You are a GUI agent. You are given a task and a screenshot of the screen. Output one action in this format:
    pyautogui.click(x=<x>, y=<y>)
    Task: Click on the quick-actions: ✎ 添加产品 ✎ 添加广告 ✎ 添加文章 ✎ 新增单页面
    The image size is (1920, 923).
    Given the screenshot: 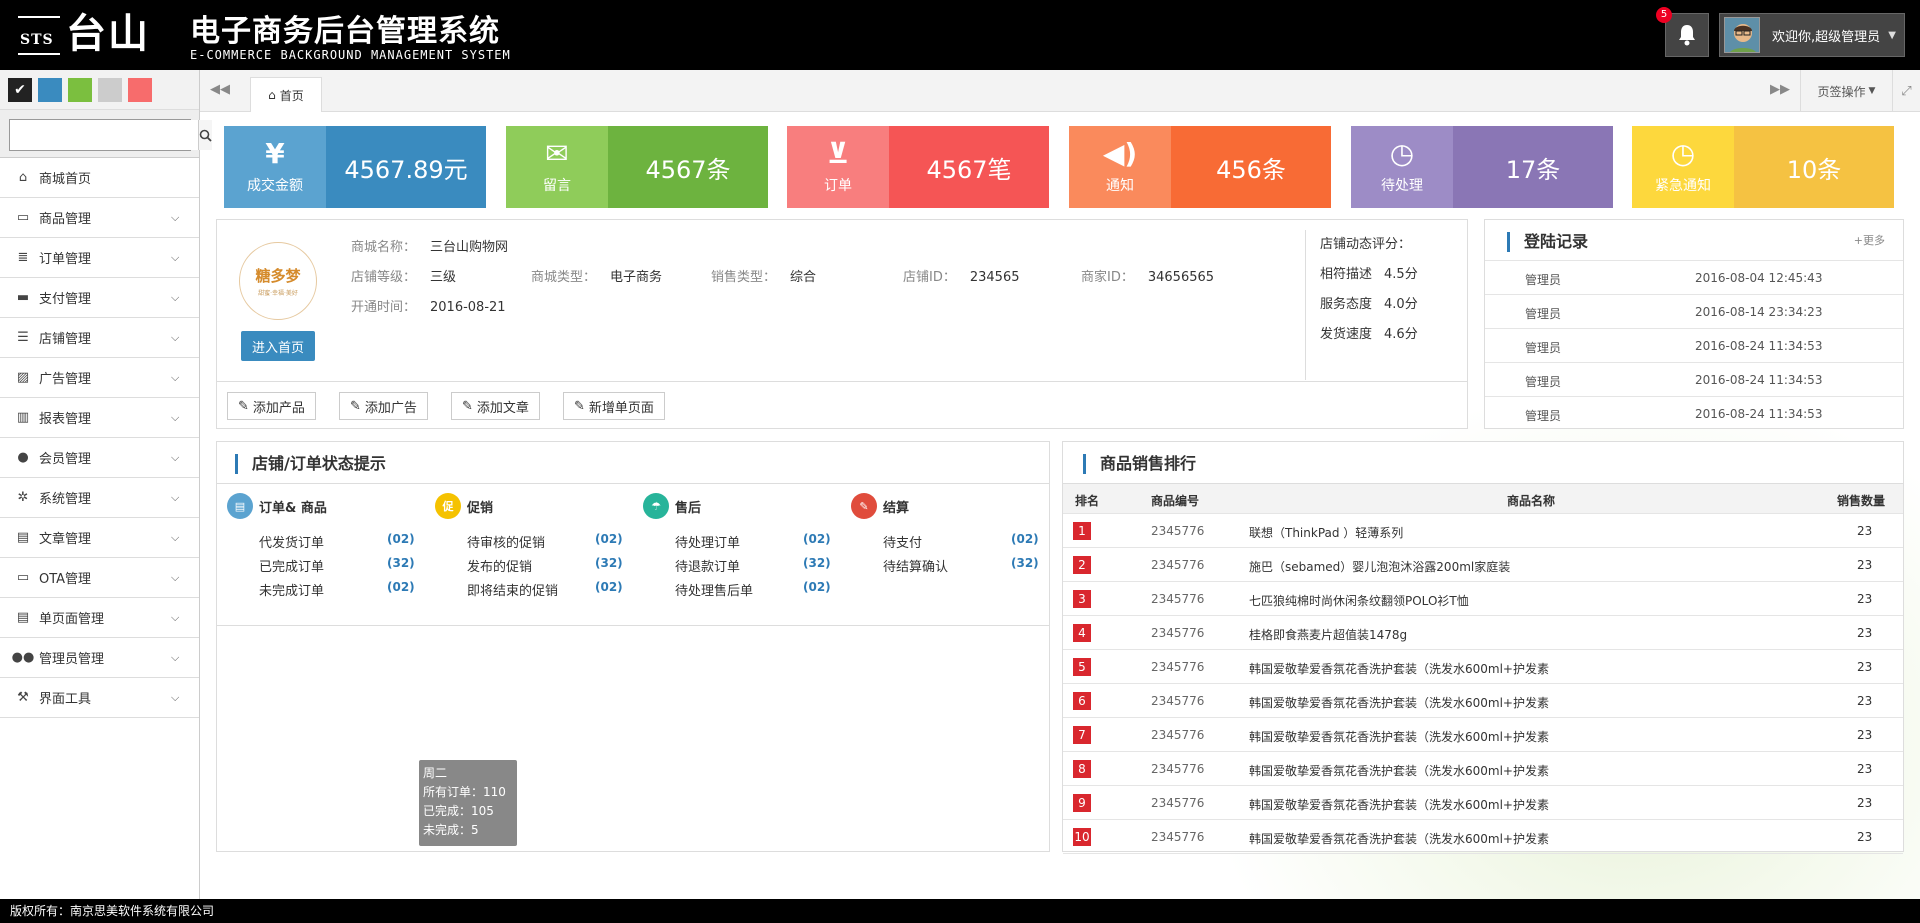 What is the action you would take?
    pyautogui.click(x=842, y=404)
    